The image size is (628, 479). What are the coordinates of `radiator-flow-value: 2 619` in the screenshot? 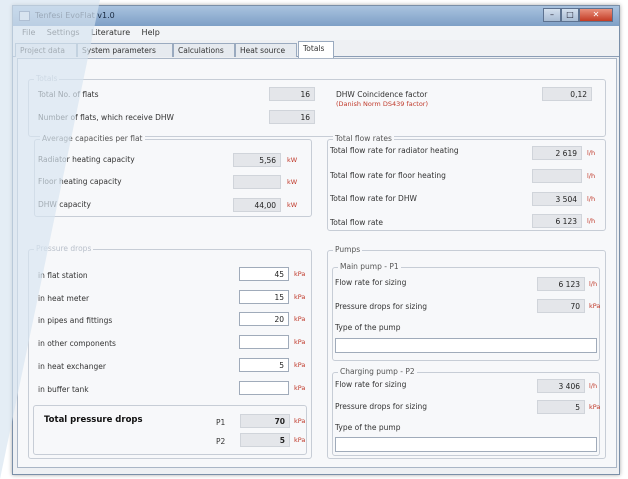 It's located at (557, 153).